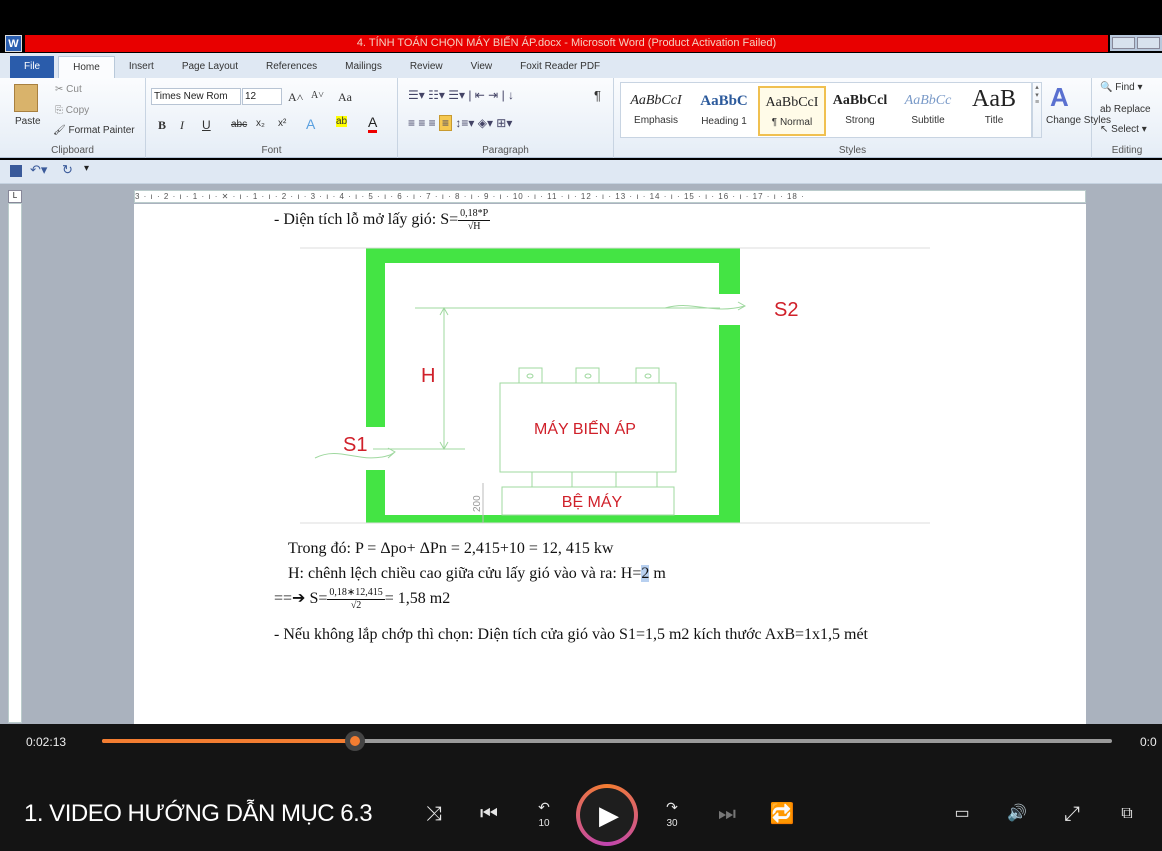 This screenshot has height=851, width=1162. Describe the element at coordinates (1127, 814) in the screenshot. I see `mini-player-icon: ⧉` at that location.